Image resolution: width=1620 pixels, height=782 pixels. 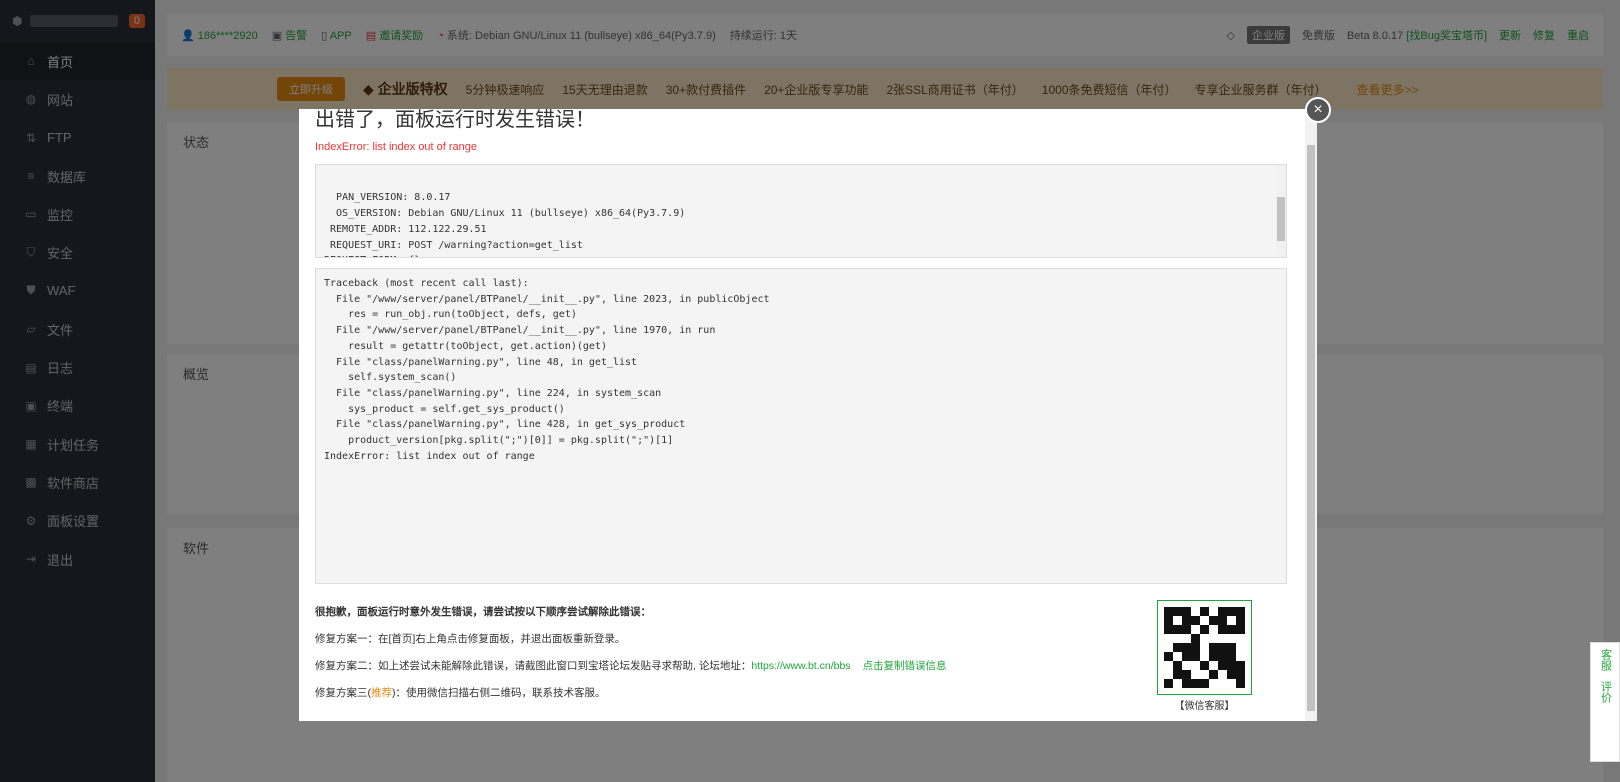 I want to click on error-title: 出错了，面板运行时发生错误！, so click(x=455, y=120).